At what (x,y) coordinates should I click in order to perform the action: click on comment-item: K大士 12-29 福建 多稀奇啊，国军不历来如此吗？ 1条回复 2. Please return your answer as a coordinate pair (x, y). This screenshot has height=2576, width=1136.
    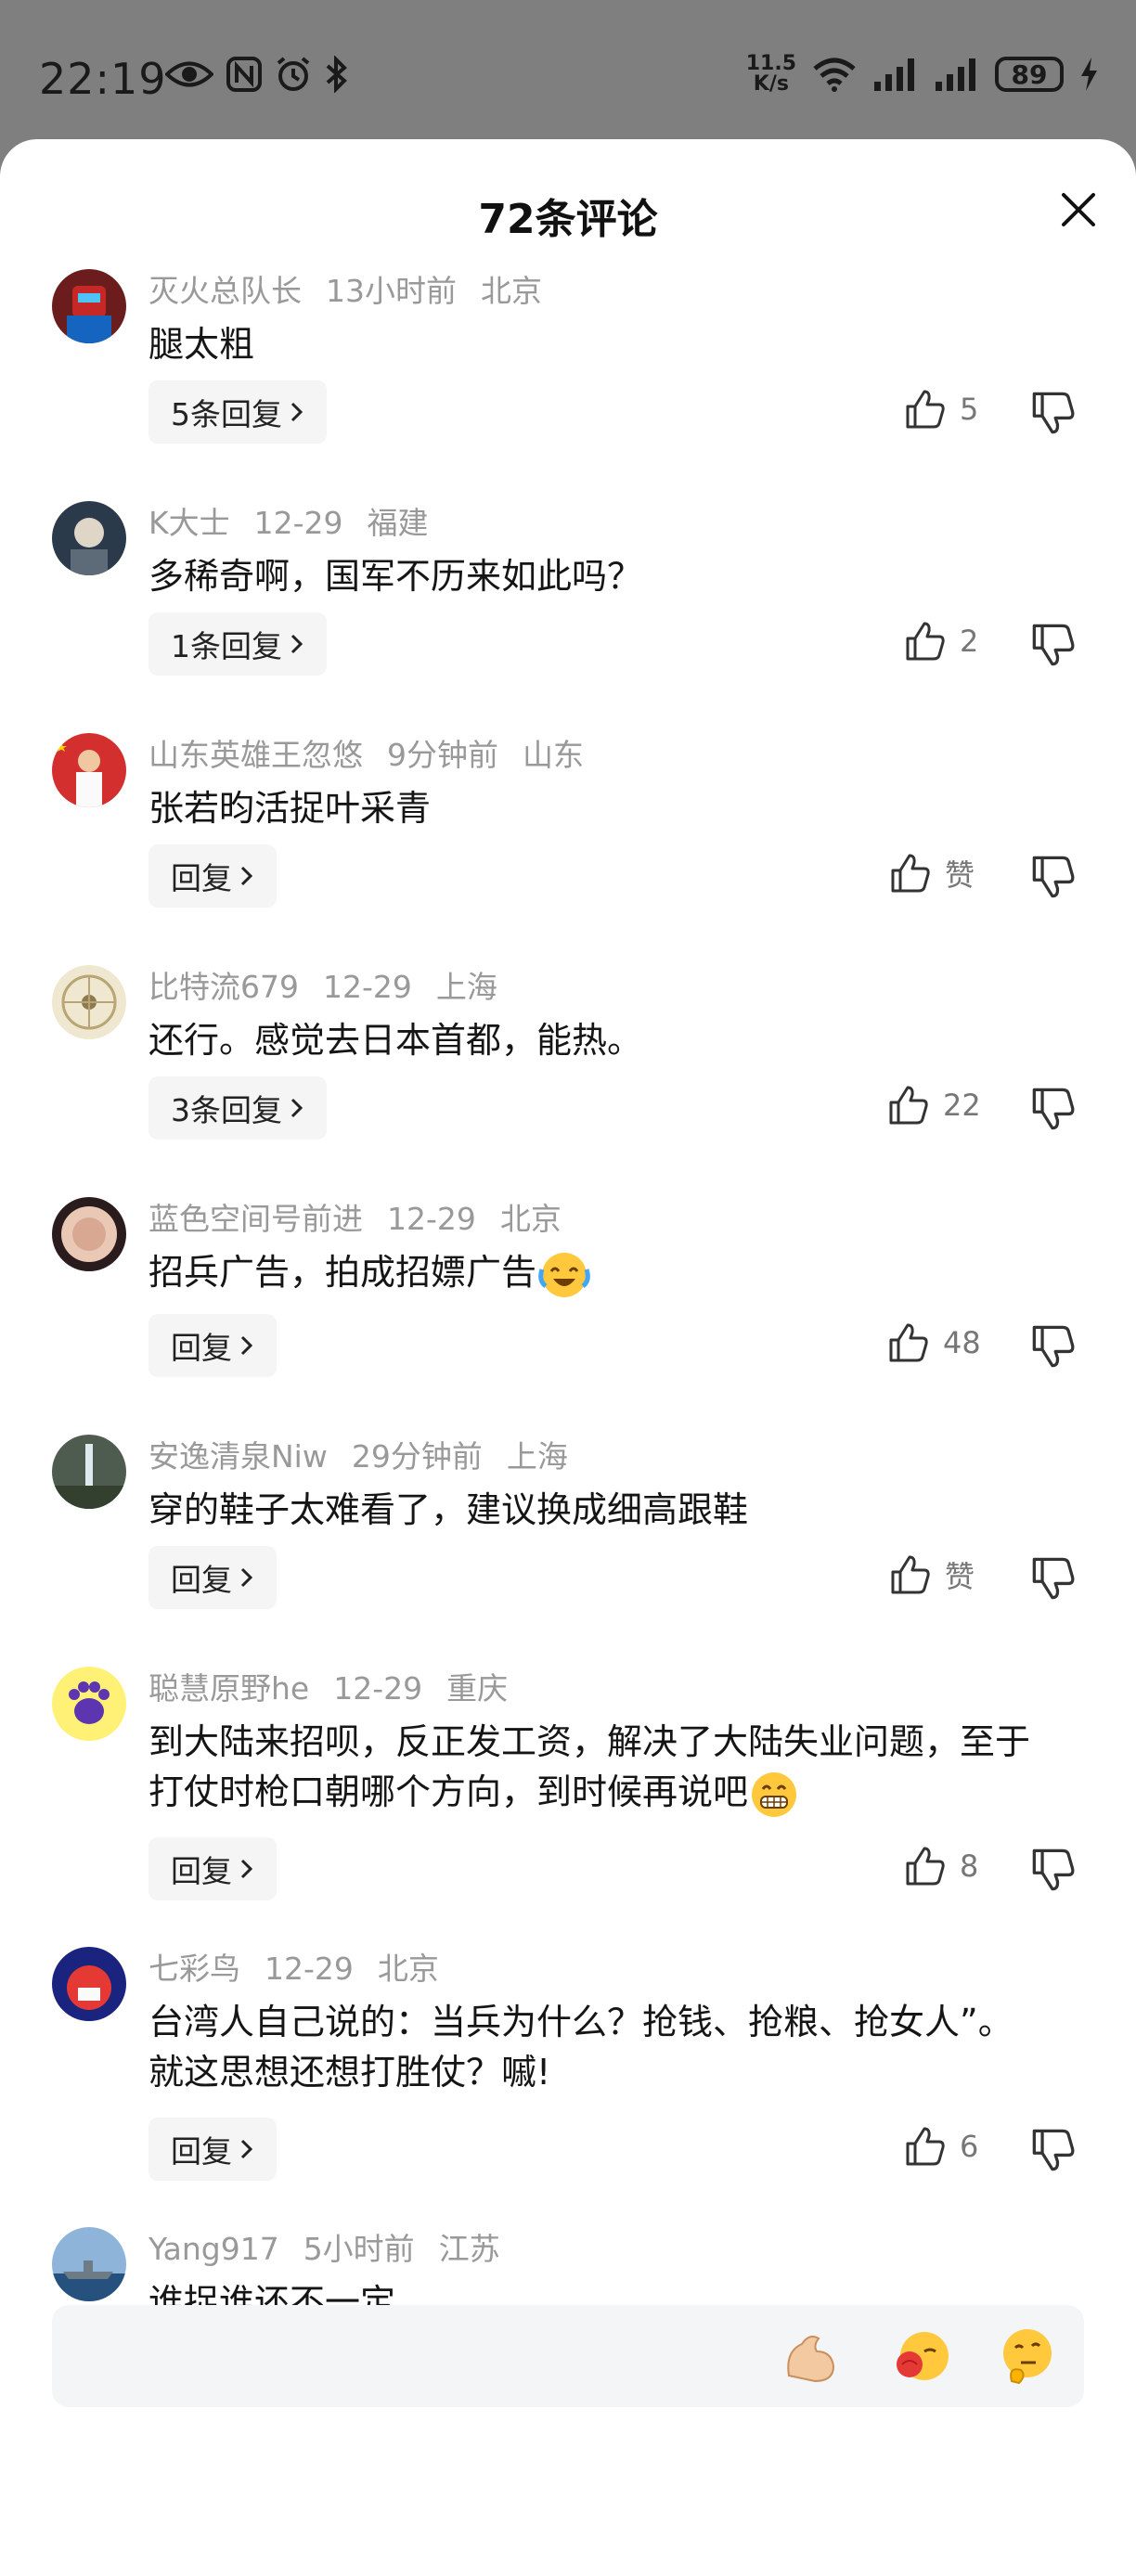
    Looking at the image, I should click on (568, 617).